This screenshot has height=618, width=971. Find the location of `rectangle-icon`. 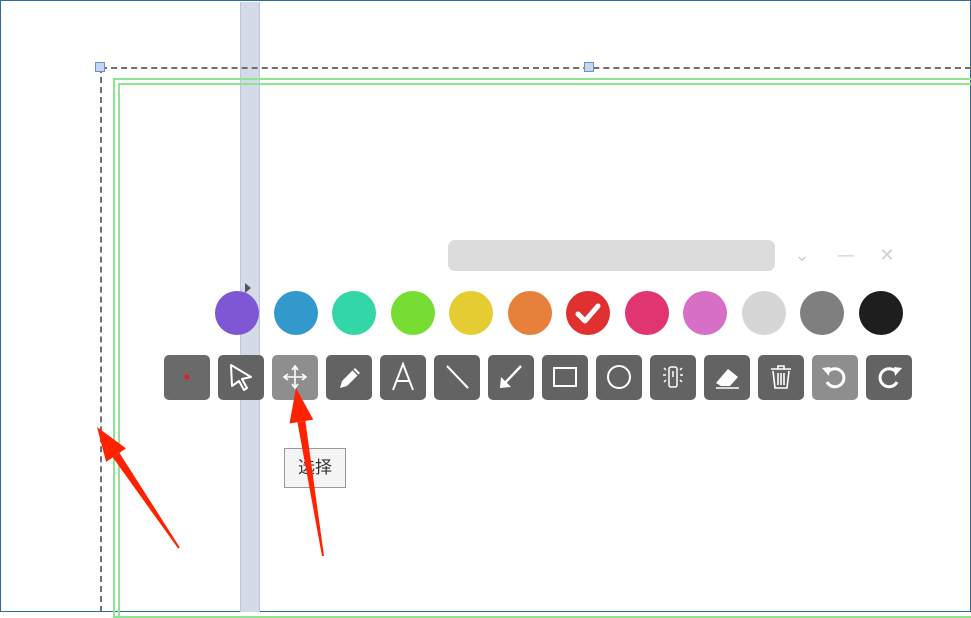

rectangle-icon is located at coordinates (565, 377).